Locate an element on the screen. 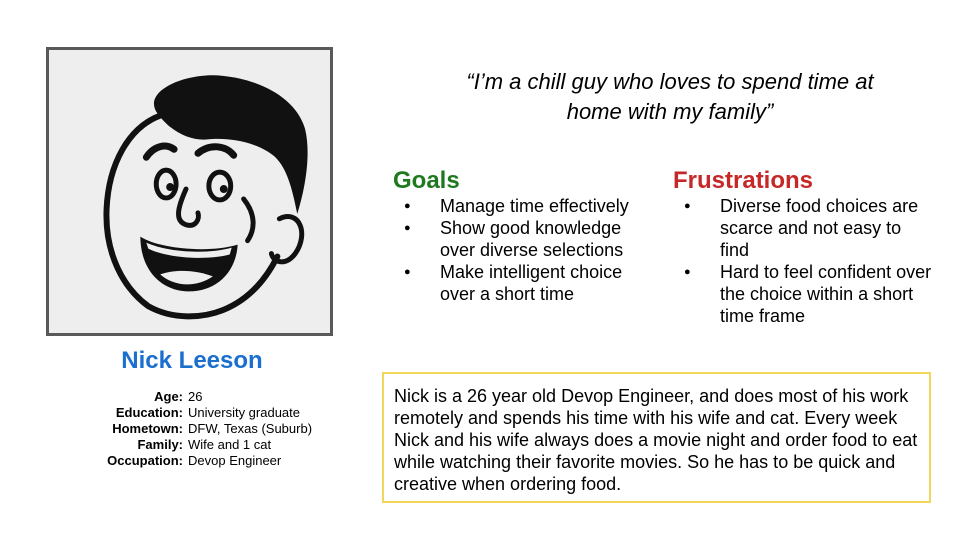 The height and width of the screenshot is (540, 960). fact-hometown: Hometown: DFW, Texas (Suburb) is located at coordinates (186, 429).